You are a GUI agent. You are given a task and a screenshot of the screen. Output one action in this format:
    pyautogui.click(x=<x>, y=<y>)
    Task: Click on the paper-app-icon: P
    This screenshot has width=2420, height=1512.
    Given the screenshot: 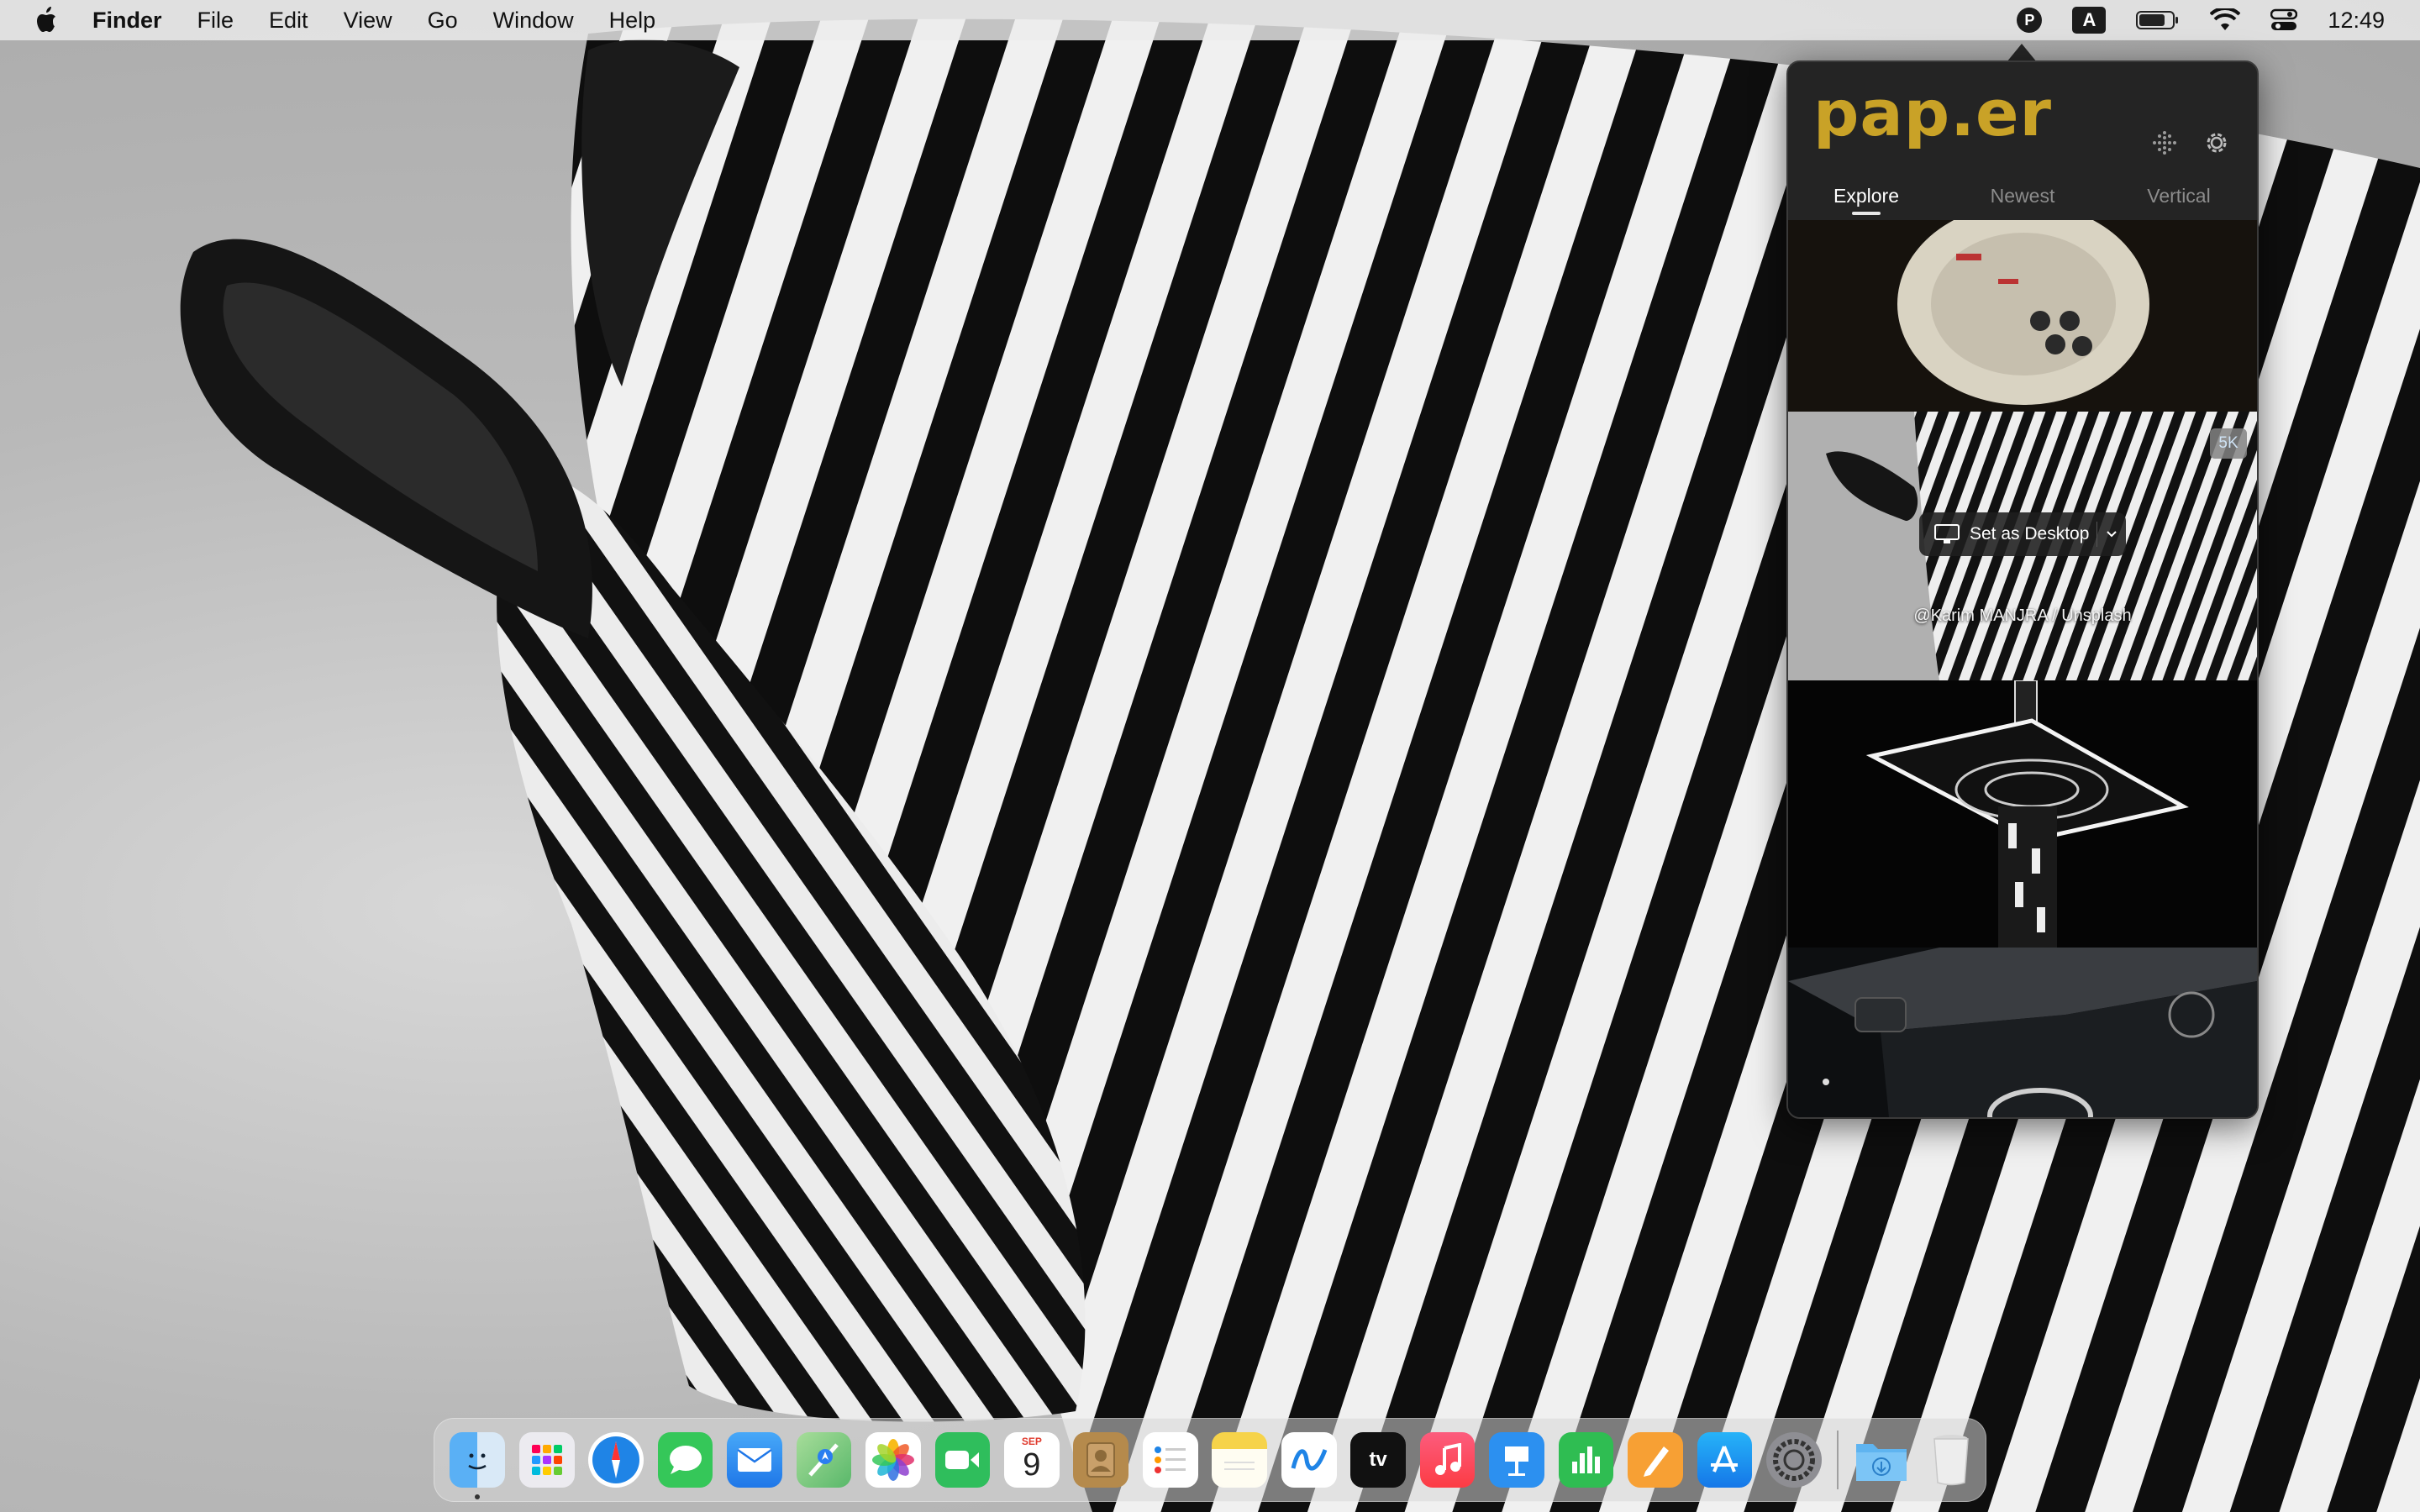 What is the action you would take?
    pyautogui.click(x=2030, y=20)
    